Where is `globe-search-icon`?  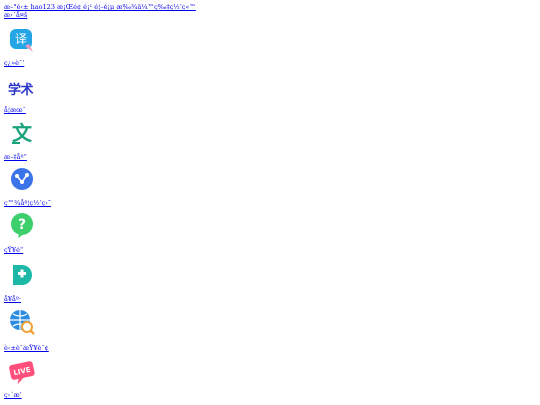
globe-search-icon is located at coordinates (22, 322).